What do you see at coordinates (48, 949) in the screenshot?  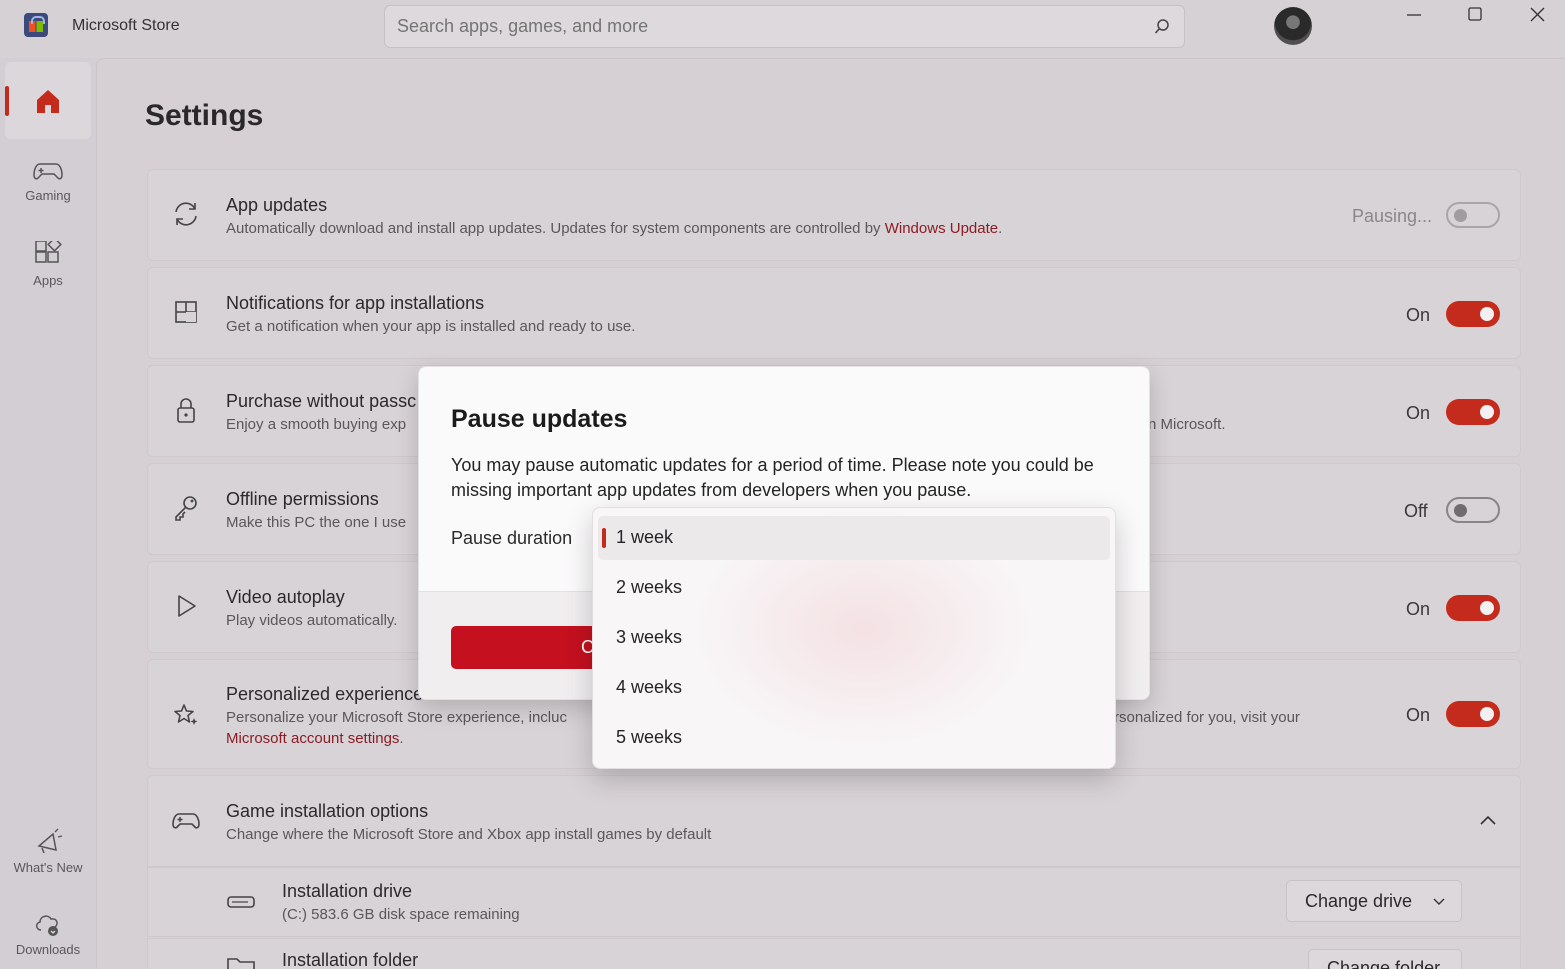 I see `nav-label-downloads: Downloads` at bounding box center [48, 949].